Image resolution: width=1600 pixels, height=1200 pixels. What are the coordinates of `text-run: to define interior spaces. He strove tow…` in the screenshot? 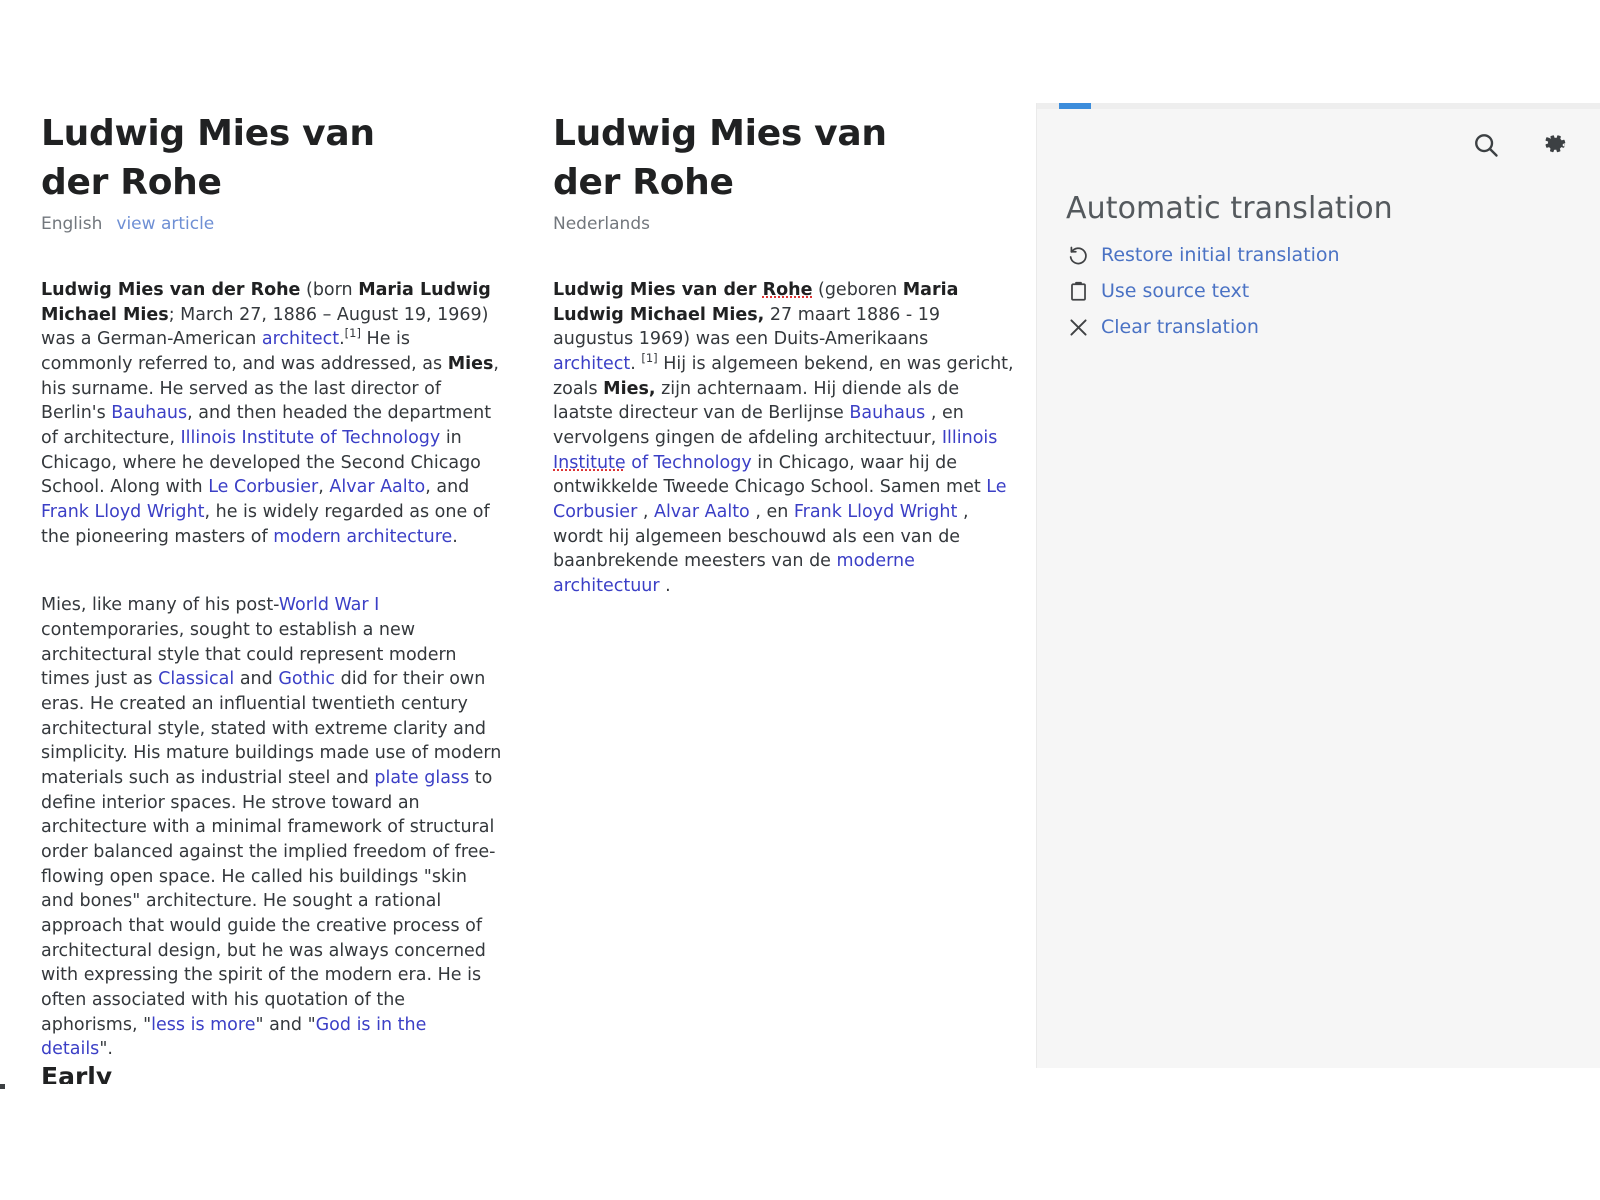 It's located at (268, 901).